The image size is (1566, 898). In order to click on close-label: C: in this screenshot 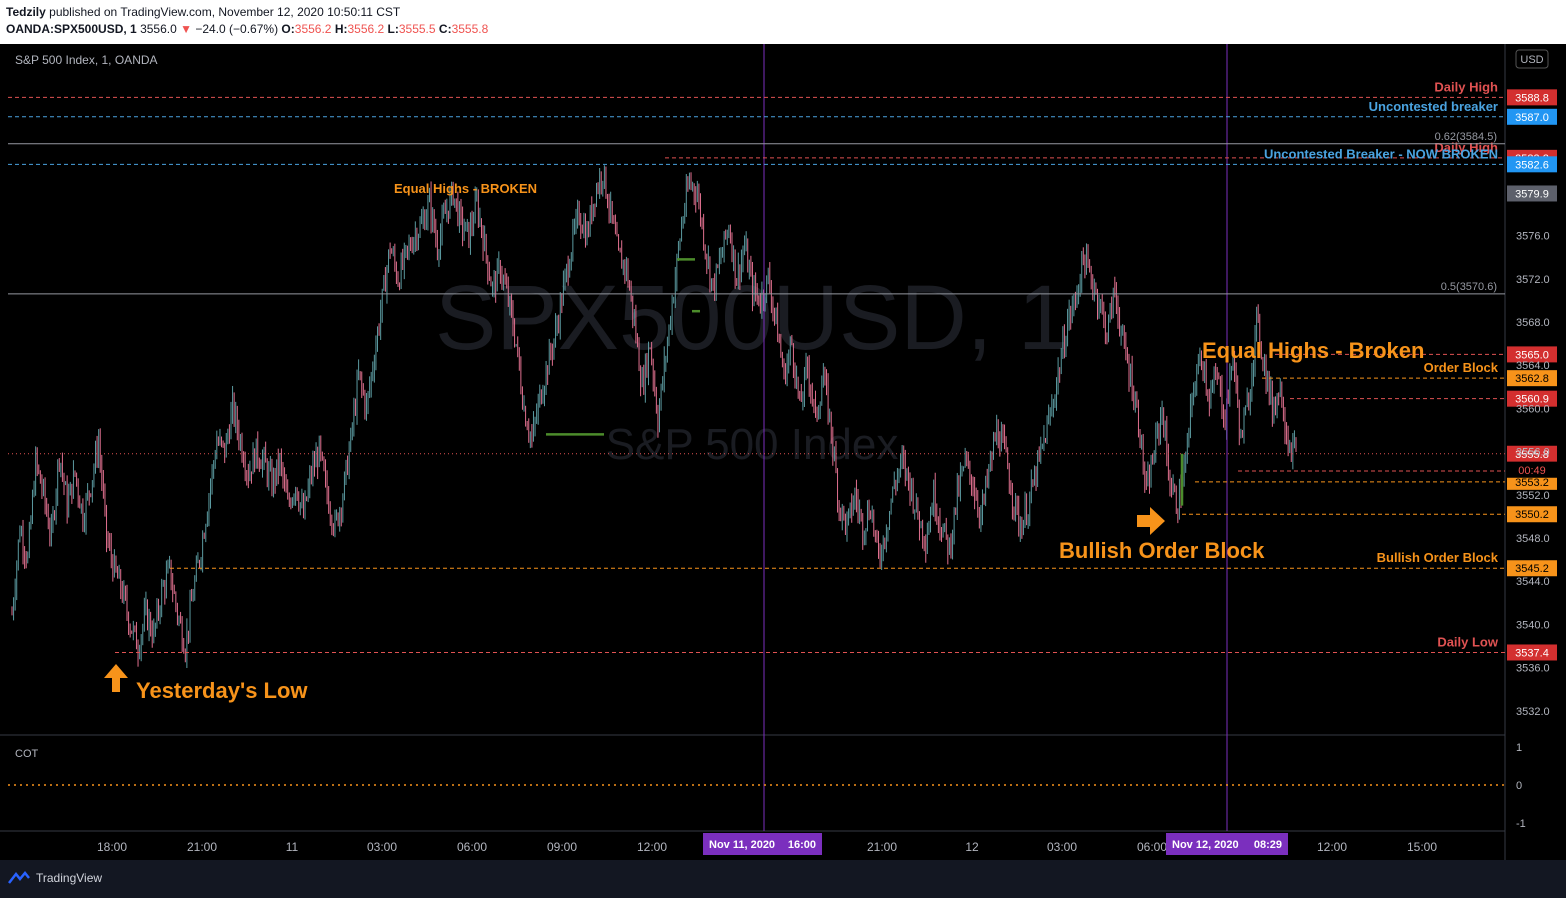, I will do `click(445, 29)`.